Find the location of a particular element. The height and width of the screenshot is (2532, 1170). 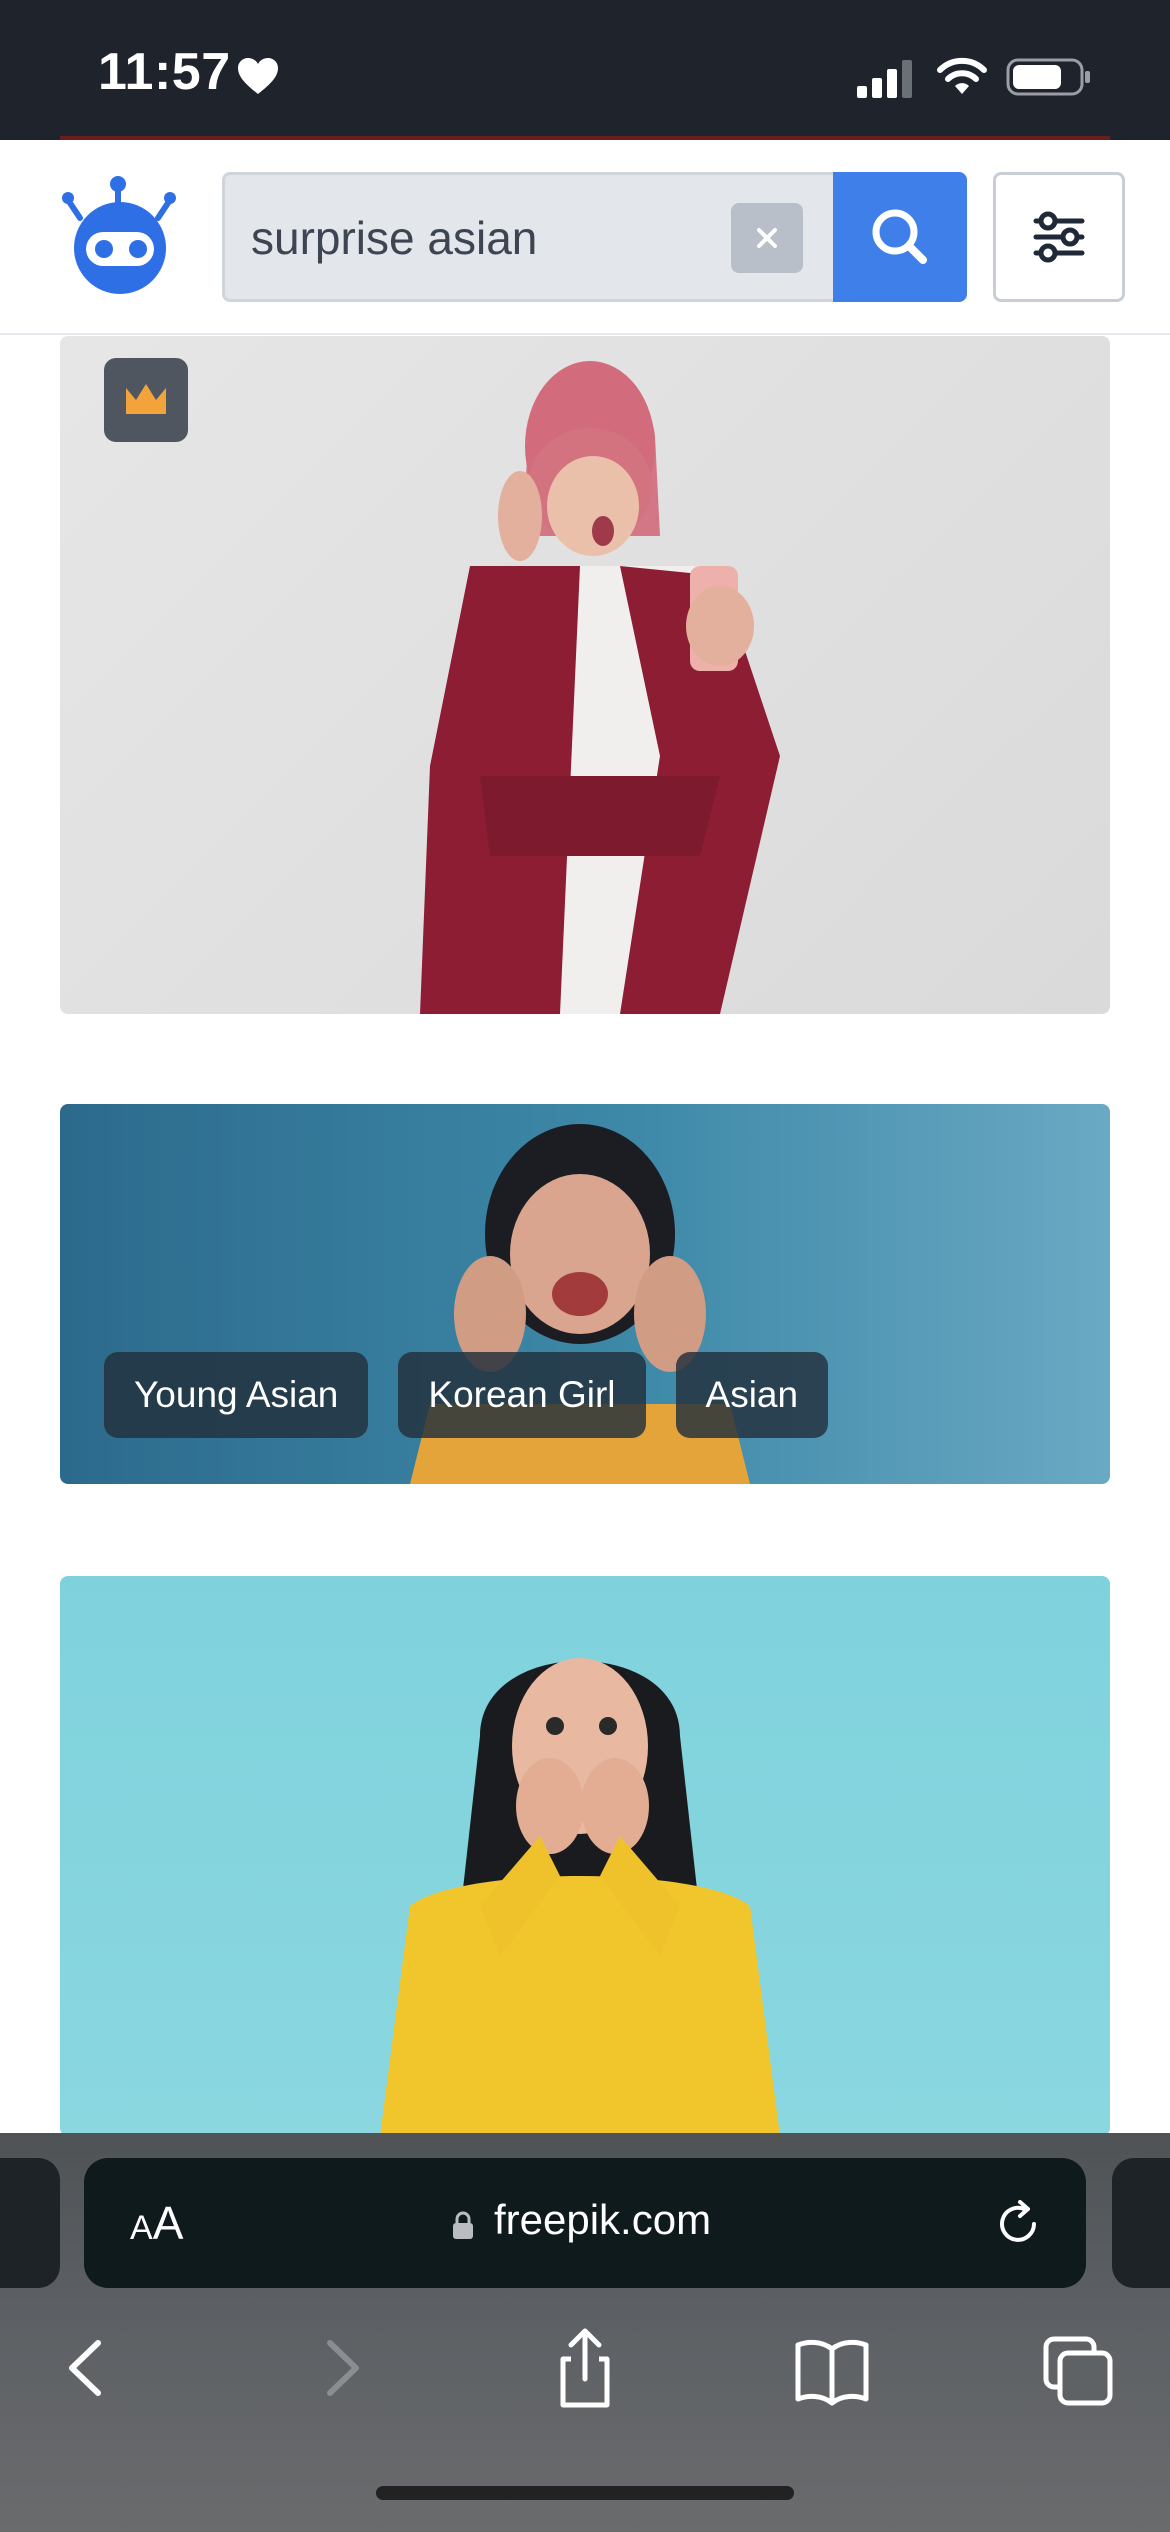

premium-badge is located at coordinates (146, 400).